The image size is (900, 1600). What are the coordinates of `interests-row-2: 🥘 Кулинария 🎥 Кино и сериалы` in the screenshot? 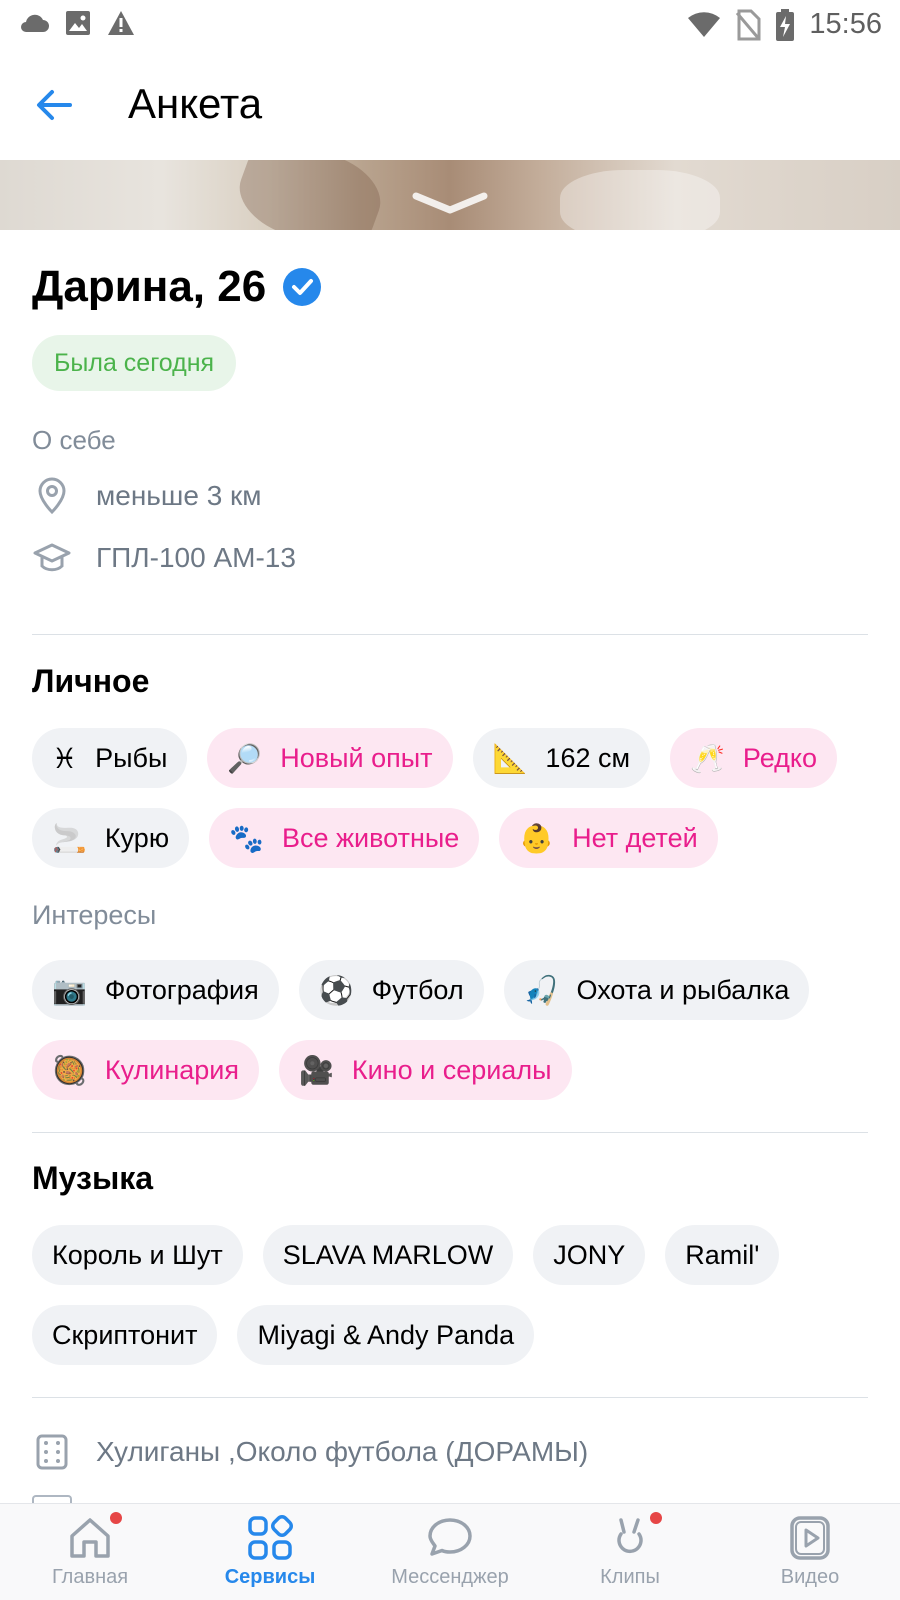 It's located at (302, 1070).